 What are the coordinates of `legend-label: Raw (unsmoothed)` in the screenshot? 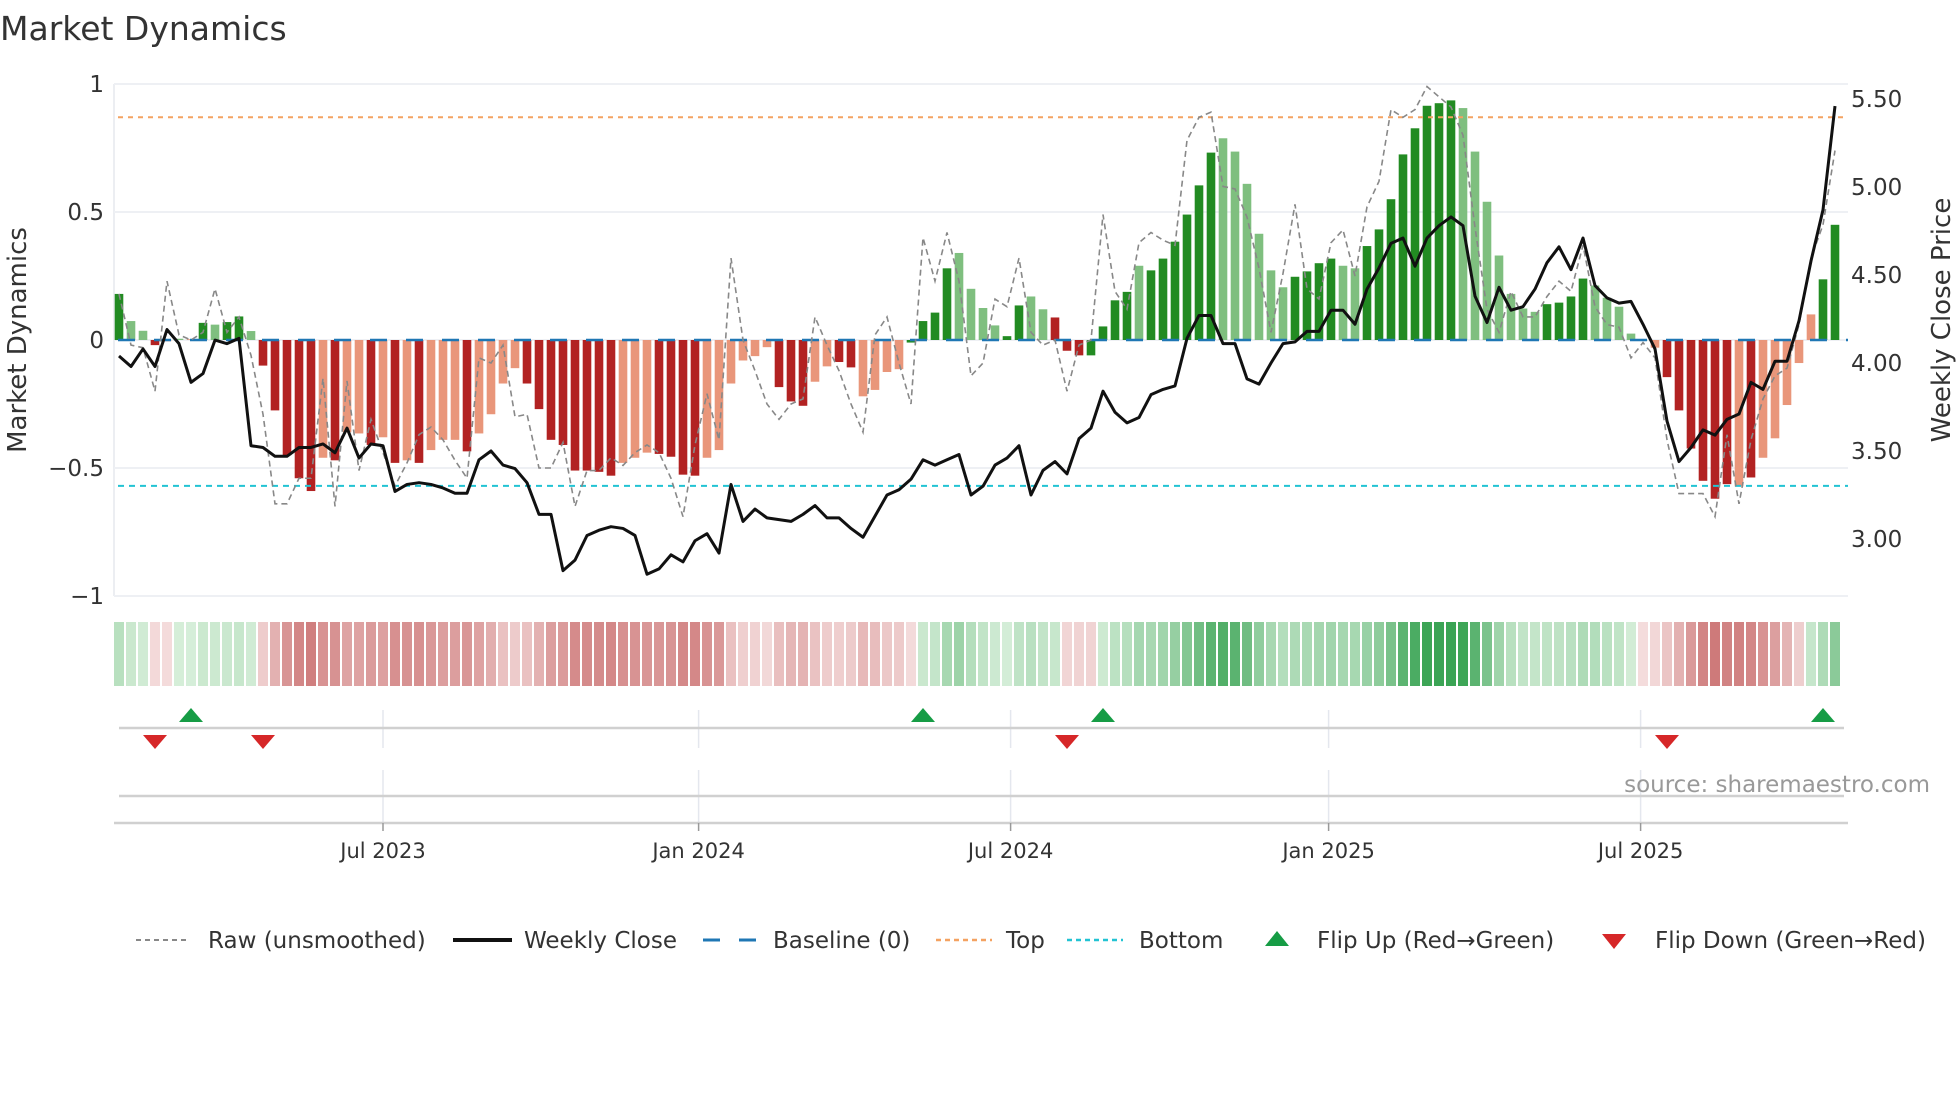 It's located at (317, 941).